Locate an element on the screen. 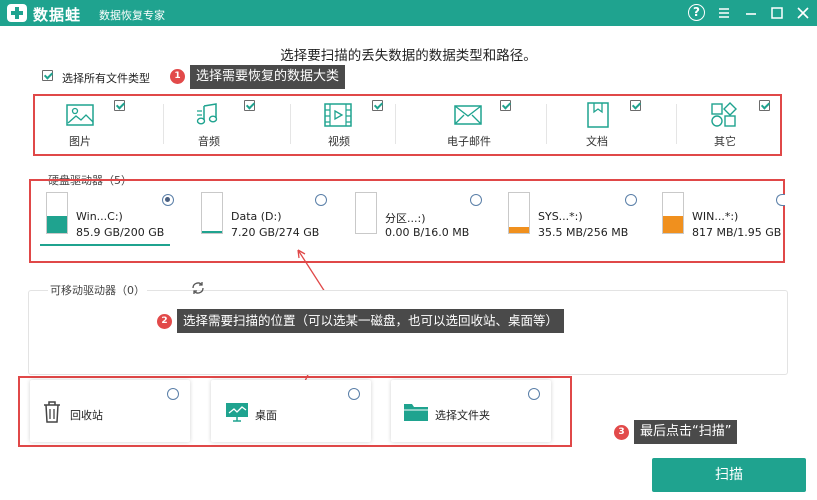  annotation-badge-2: 2 is located at coordinates (164, 321).